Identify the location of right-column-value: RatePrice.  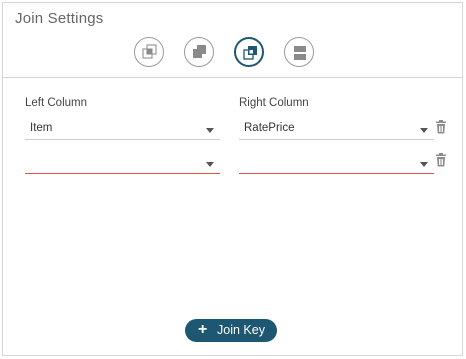
(269, 128).